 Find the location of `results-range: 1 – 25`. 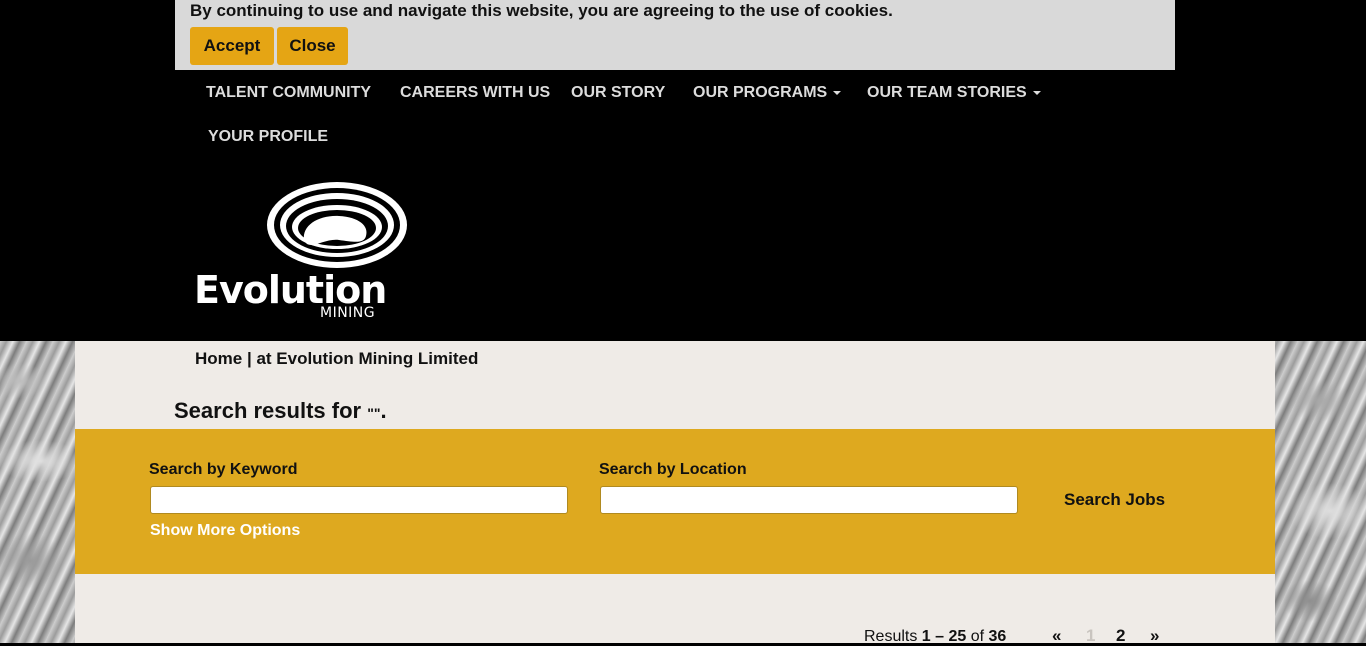

results-range: 1 – 25 is located at coordinates (944, 636).